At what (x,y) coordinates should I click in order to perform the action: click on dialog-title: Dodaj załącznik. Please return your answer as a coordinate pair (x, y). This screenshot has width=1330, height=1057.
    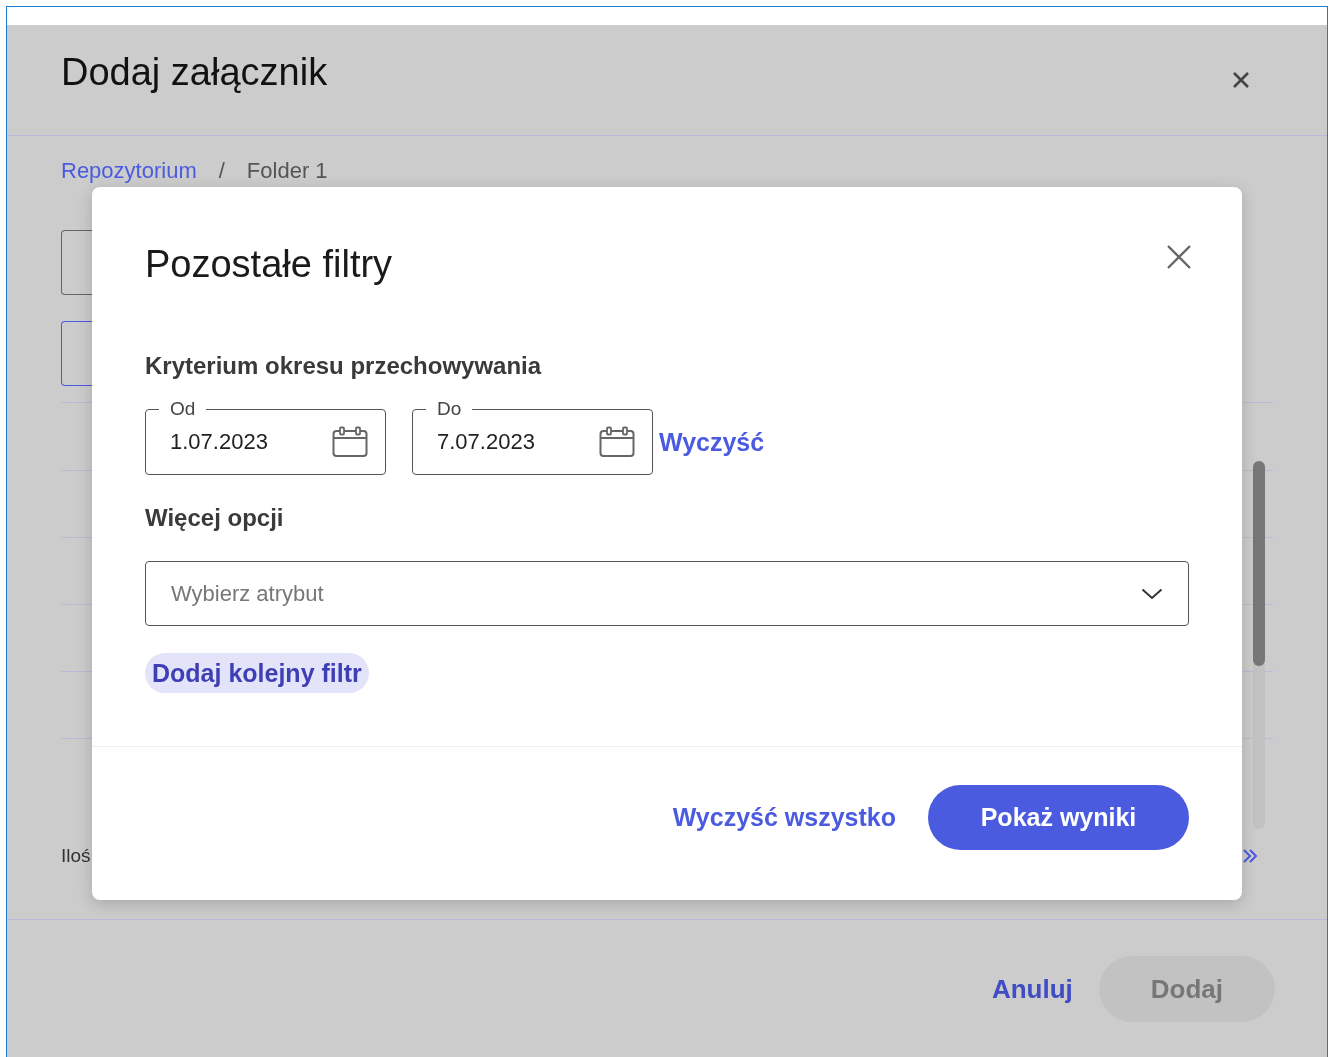
    Looking at the image, I should click on (194, 72).